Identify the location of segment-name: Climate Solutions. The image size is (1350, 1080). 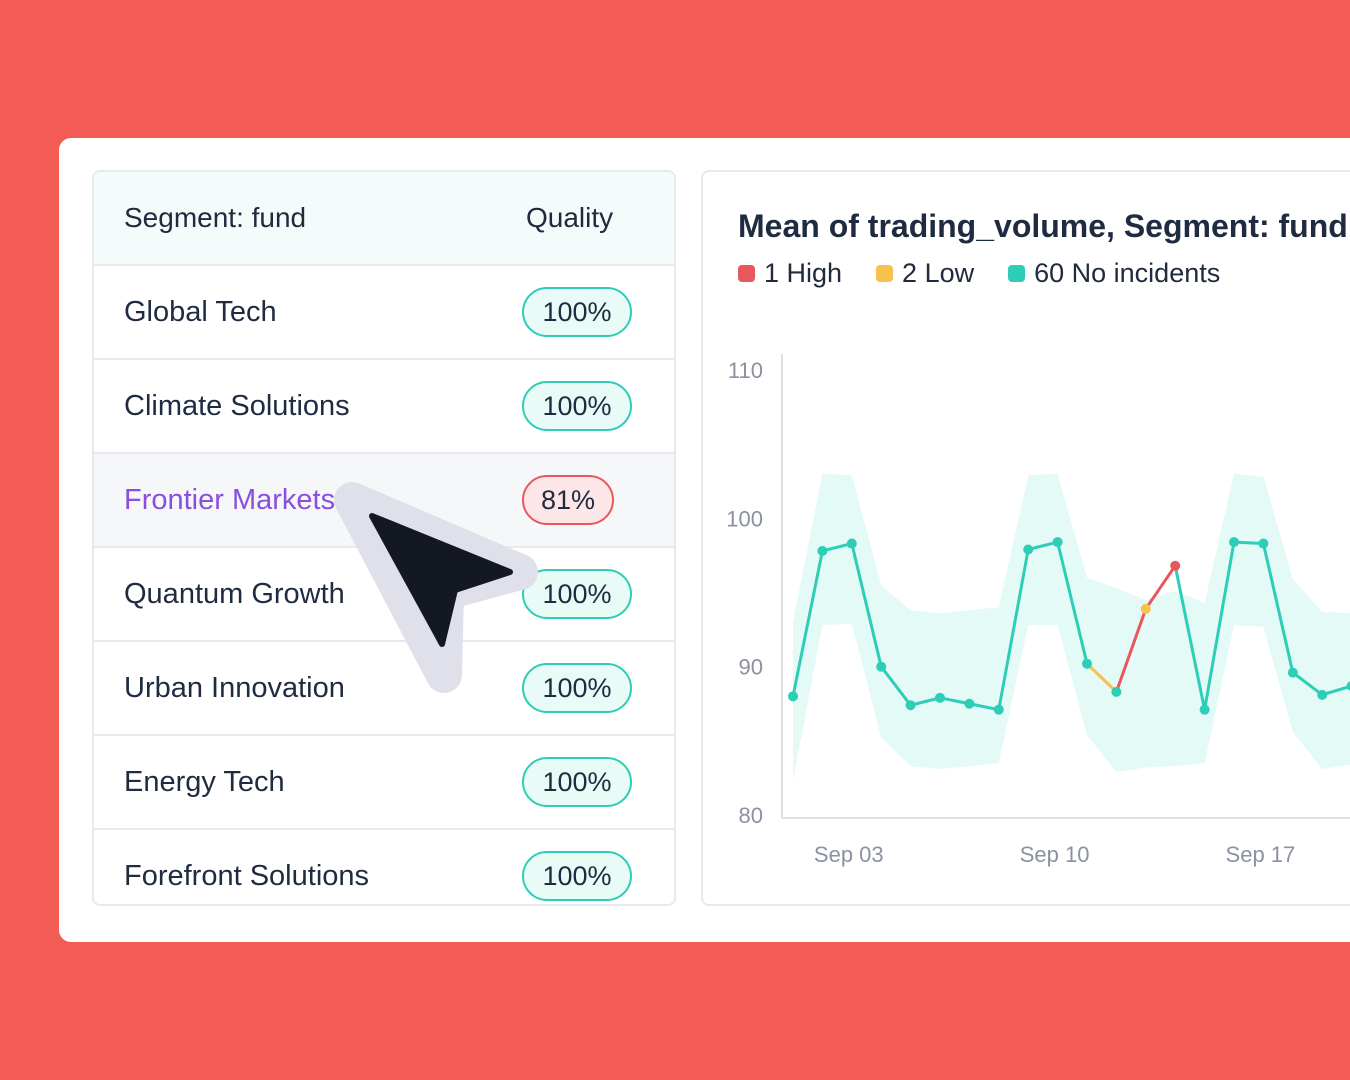
(237, 406).